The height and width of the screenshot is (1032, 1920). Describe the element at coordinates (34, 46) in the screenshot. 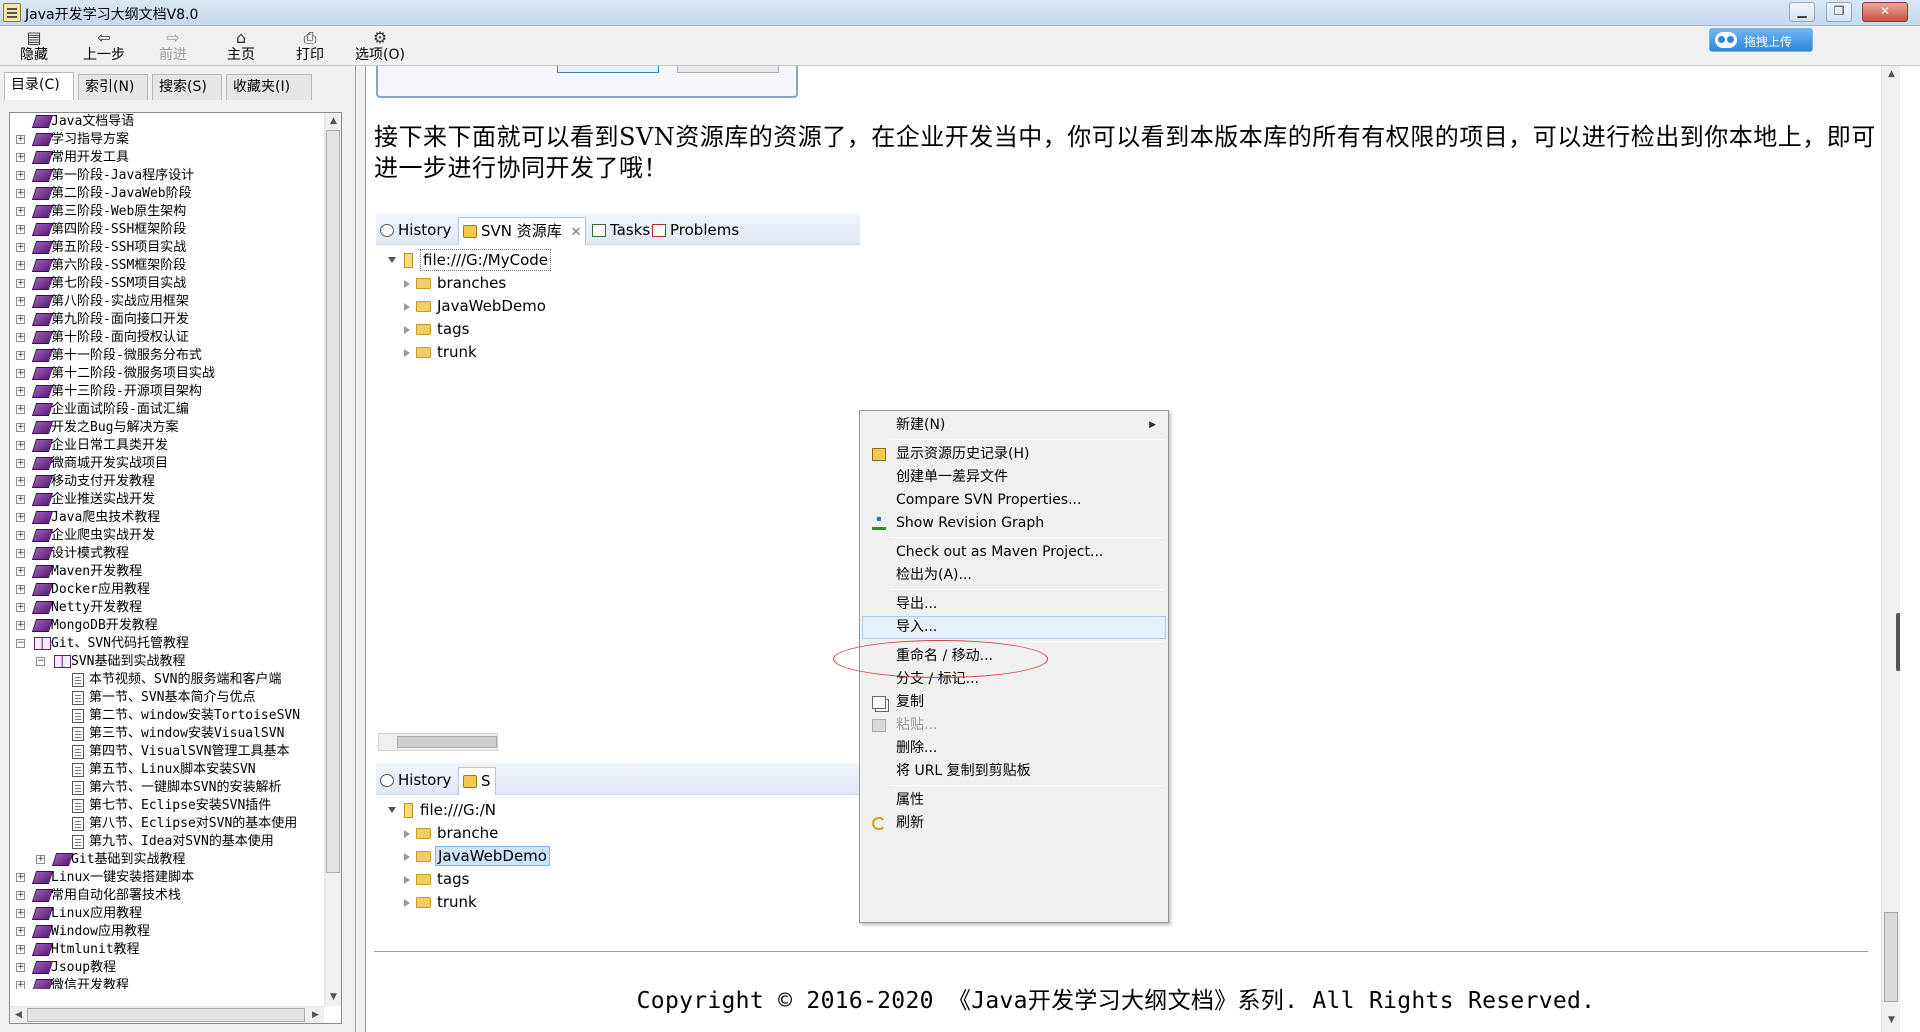

I see `hide-button: ▤ 隐藏` at that location.